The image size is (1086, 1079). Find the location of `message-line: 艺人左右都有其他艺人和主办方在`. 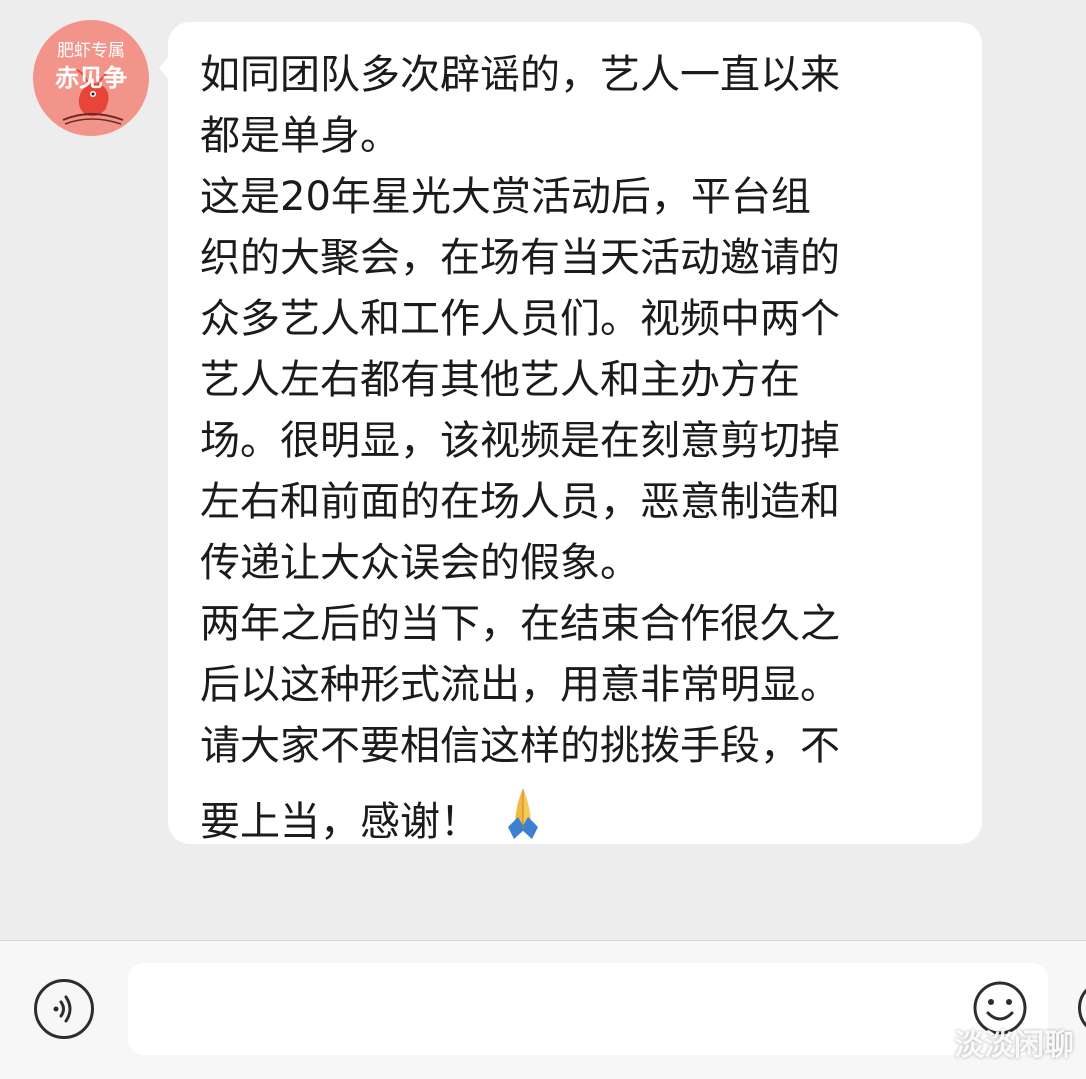

message-line: 艺人左右都有其他艺人和主办方在 is located at coordinates (500, 380).